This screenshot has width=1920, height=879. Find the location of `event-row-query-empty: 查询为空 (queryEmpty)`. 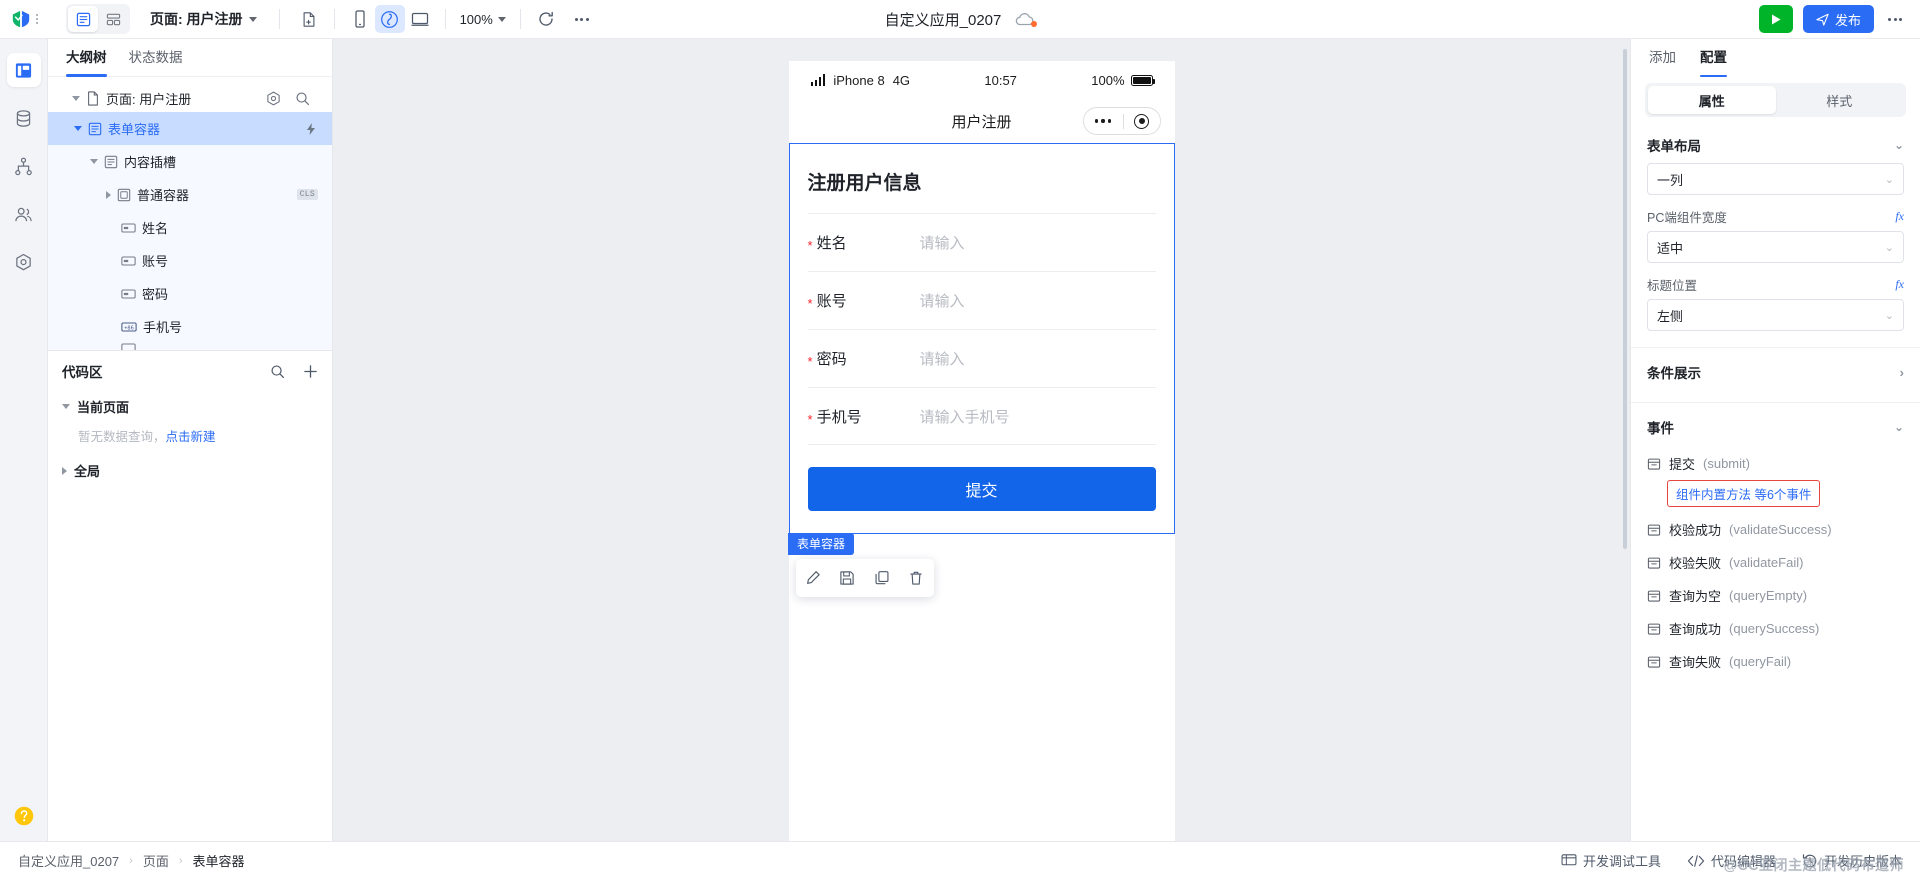

event-row-query-empty: 查询为空 (queryEmpty) is located at coordinates (1775, 595).